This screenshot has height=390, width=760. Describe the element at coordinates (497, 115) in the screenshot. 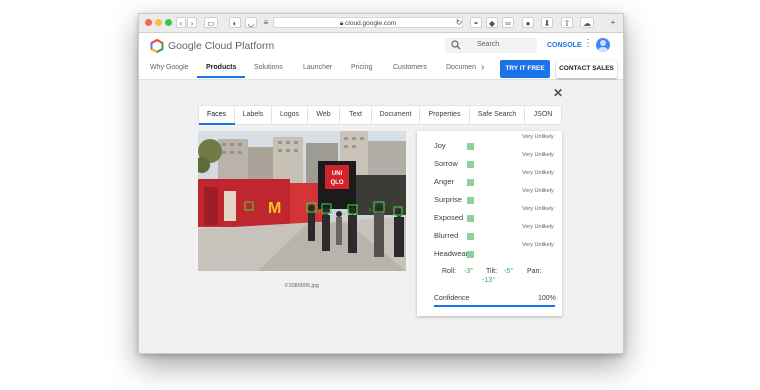

I see `tab-safe-search: Safe Search` at that location.